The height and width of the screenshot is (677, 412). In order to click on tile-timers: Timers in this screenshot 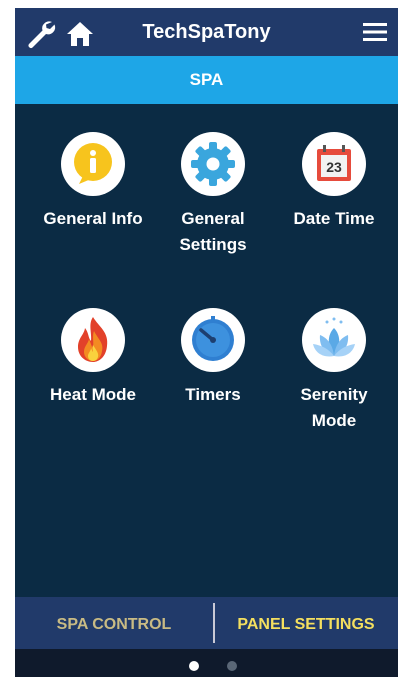, I will do `click(213, 358)`.